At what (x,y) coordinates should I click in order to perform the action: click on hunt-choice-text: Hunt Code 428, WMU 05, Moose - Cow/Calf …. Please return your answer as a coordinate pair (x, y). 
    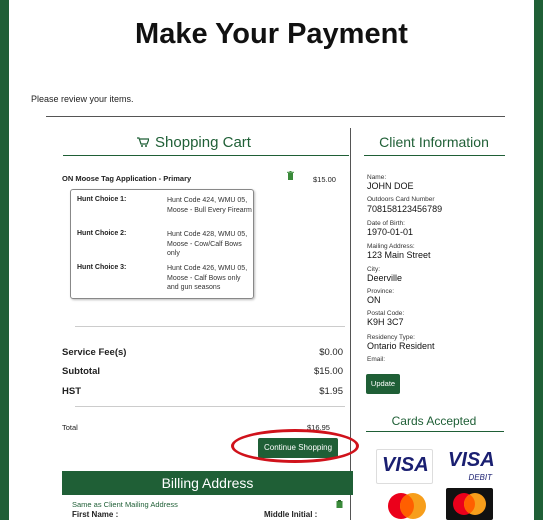
    Looking at the image, I should click on (207, 244).